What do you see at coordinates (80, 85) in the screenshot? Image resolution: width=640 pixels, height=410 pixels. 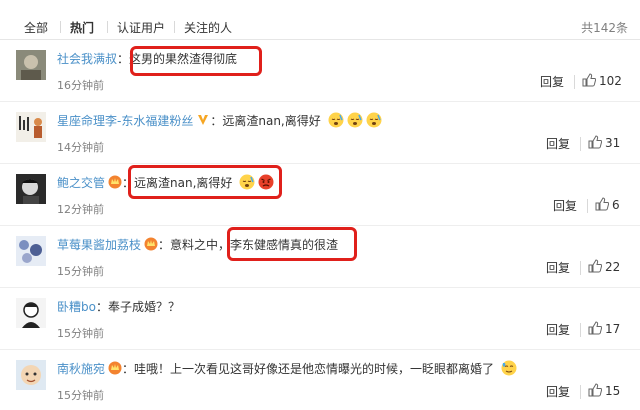 I see `comment-timestamp: 16分钟前` at bounding box center [80, 85].